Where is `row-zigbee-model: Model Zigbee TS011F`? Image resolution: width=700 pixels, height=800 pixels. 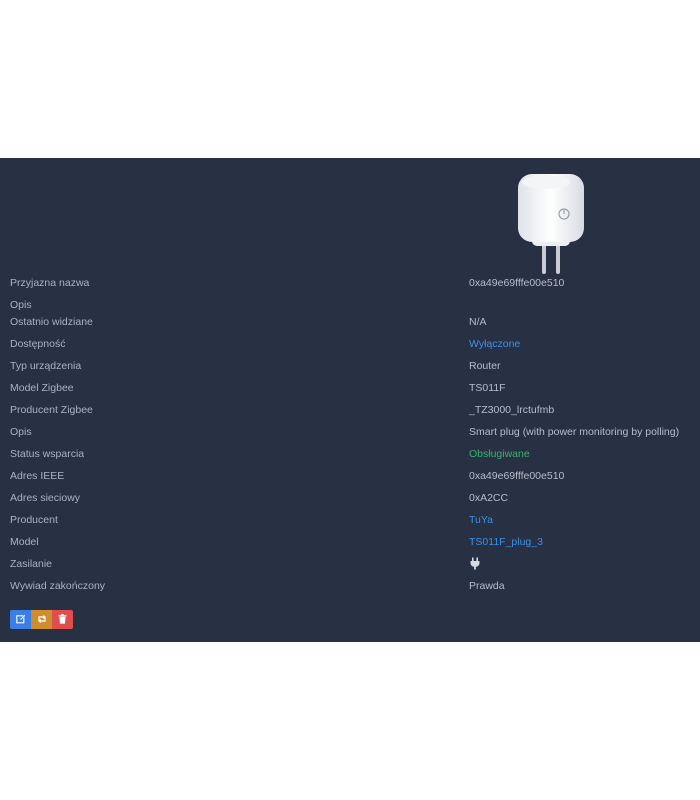
row-zigbee-model: Model Zigbee TS011F is located at coordinates (350, 390).